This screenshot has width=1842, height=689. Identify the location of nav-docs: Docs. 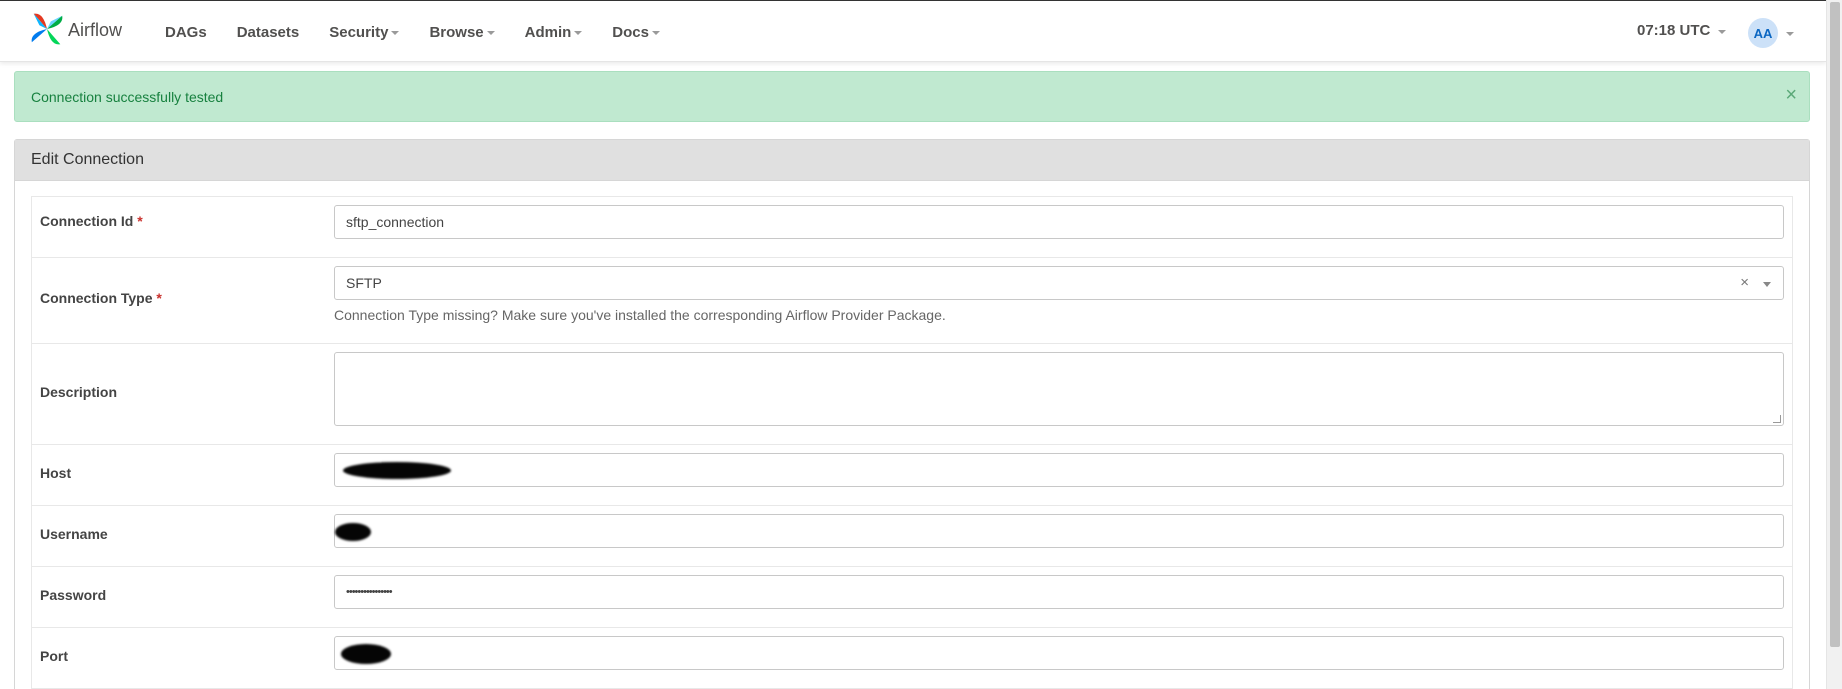
(636, 32).